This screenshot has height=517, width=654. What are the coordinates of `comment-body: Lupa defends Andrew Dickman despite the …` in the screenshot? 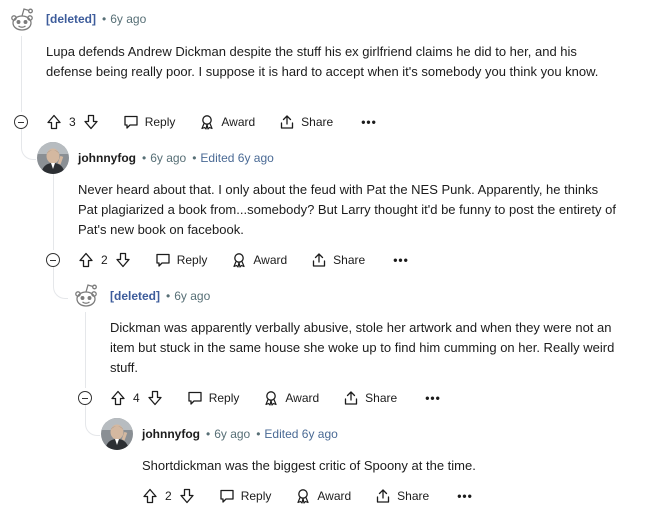 It's located at (322, 61).